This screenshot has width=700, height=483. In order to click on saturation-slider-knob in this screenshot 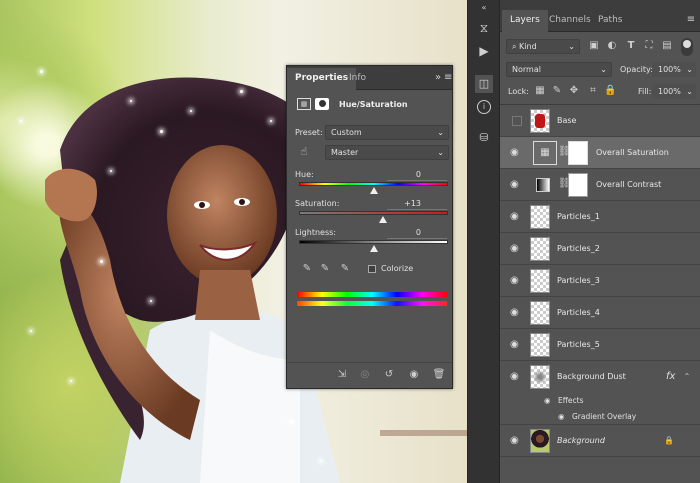, I will do `click(383, 219)`.